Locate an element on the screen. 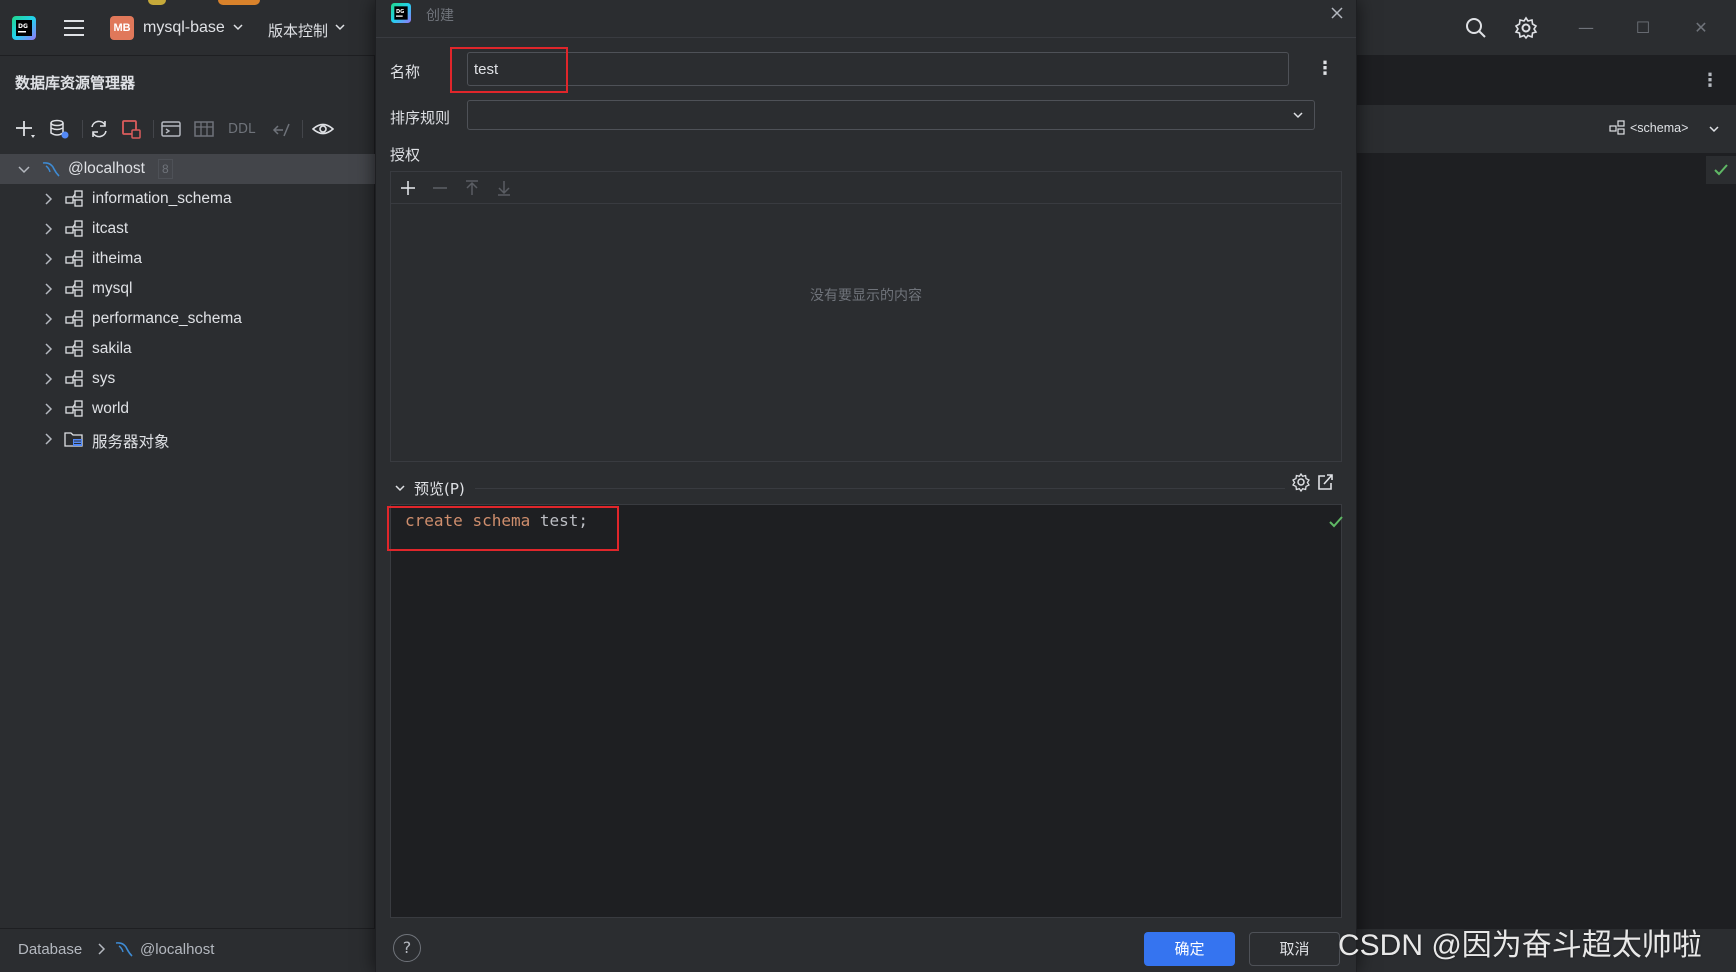 The image size is (1736, 972). tree-item-schema: mysql is located at coordinates (187, 289).